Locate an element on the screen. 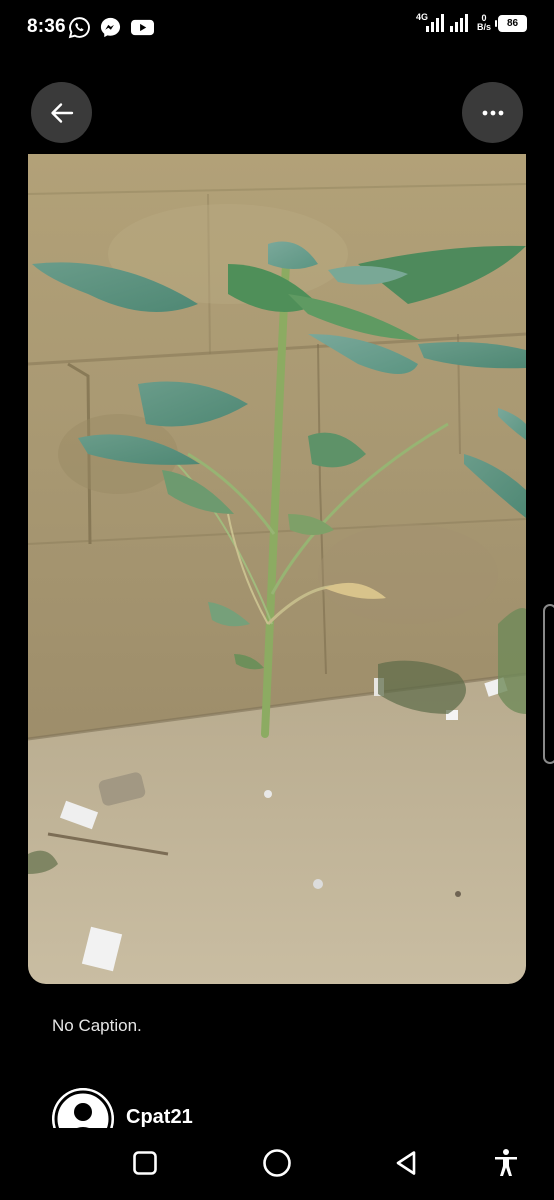 This screenshot has width=554, height=1200. youtube-icon is located at coordinates (142, 27).